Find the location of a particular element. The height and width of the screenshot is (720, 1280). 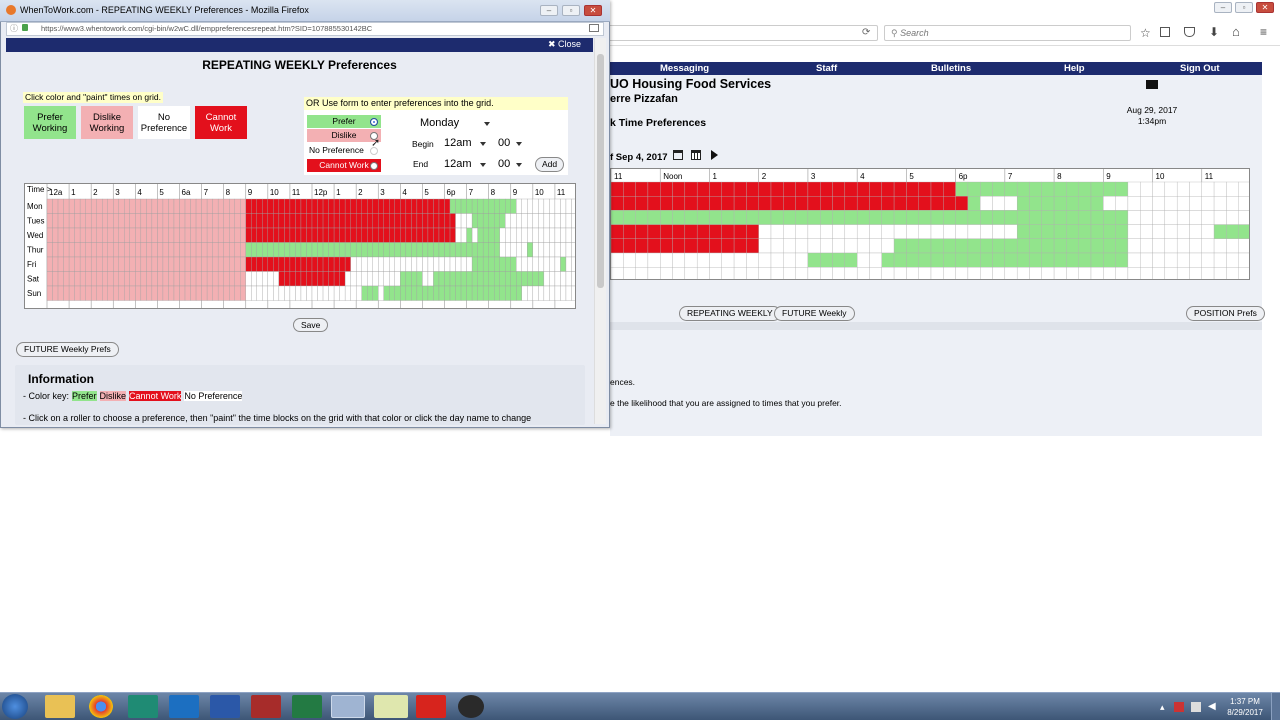

popup-maximize-icon: ▫ is located at coordinates (571, 10).